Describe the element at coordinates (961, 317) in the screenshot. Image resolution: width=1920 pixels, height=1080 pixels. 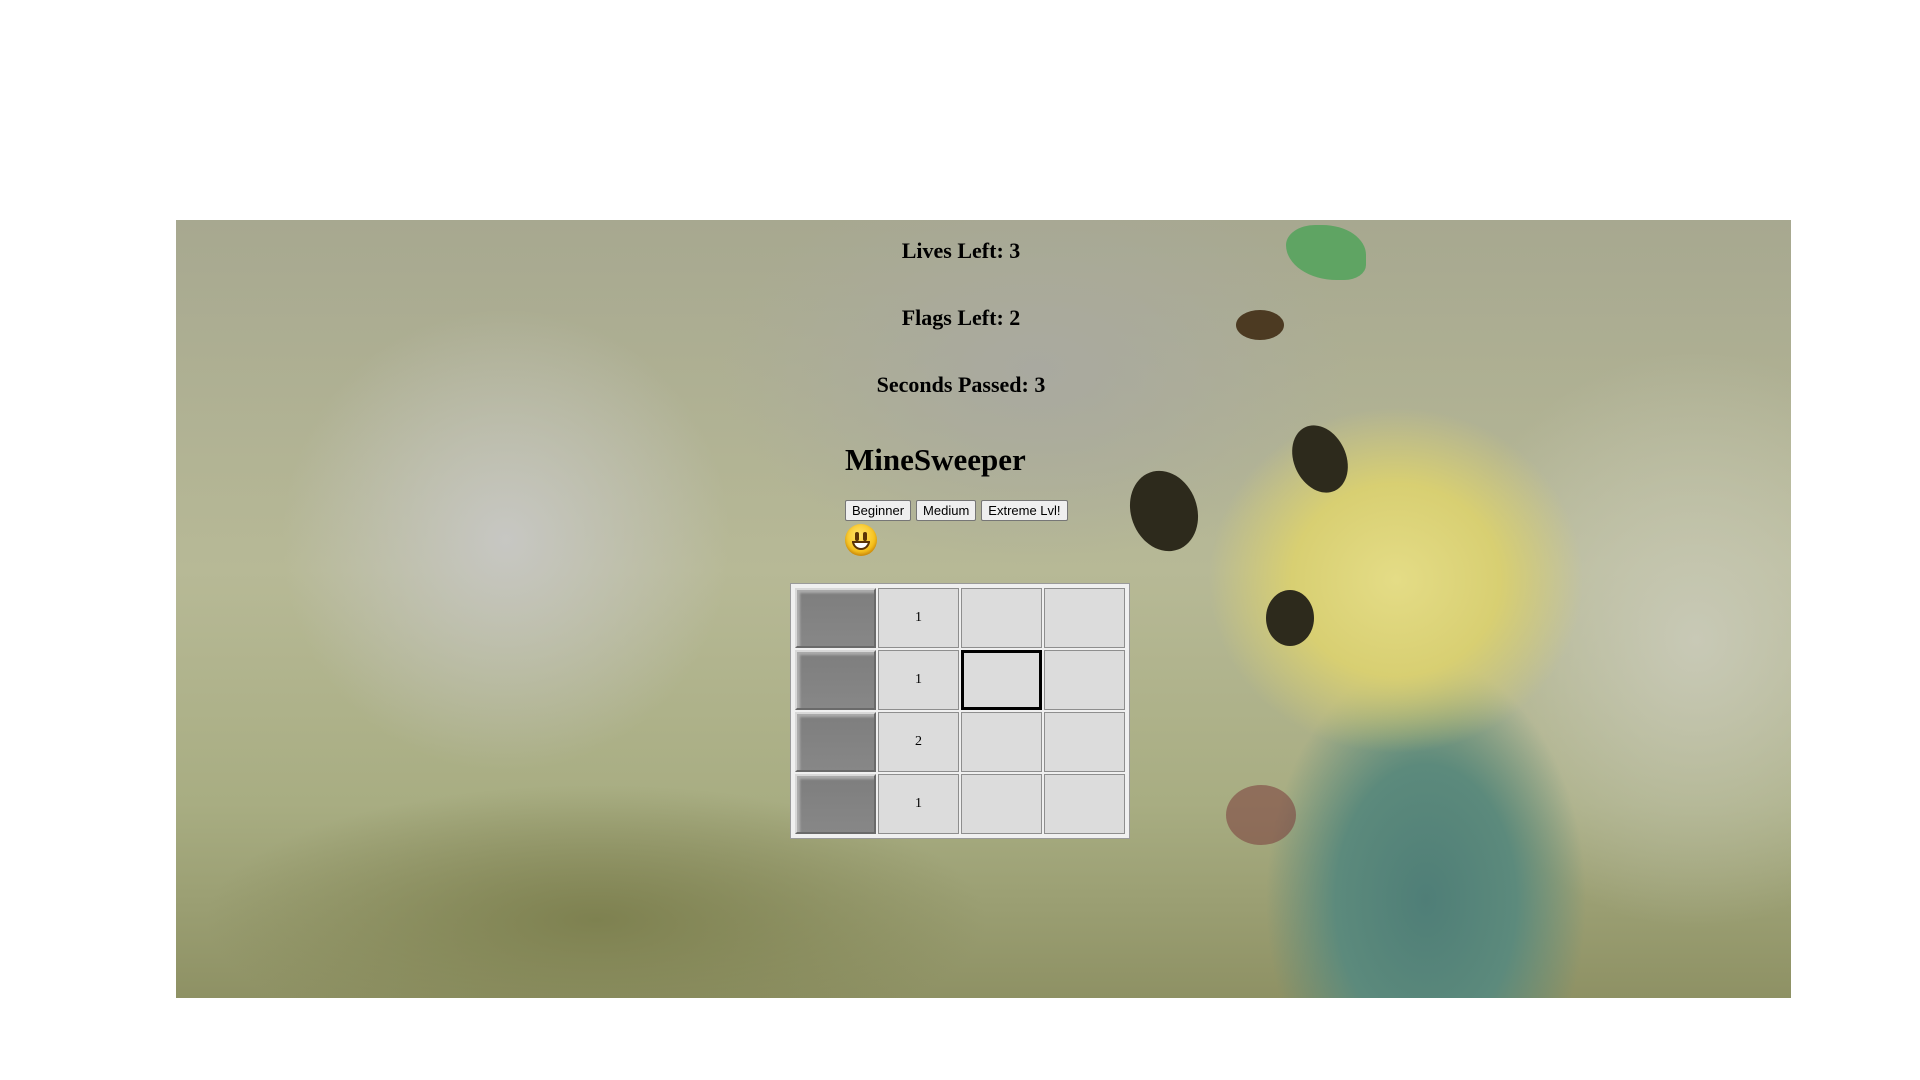
I see `flags-left-label: Flags Left: 2` at that location.